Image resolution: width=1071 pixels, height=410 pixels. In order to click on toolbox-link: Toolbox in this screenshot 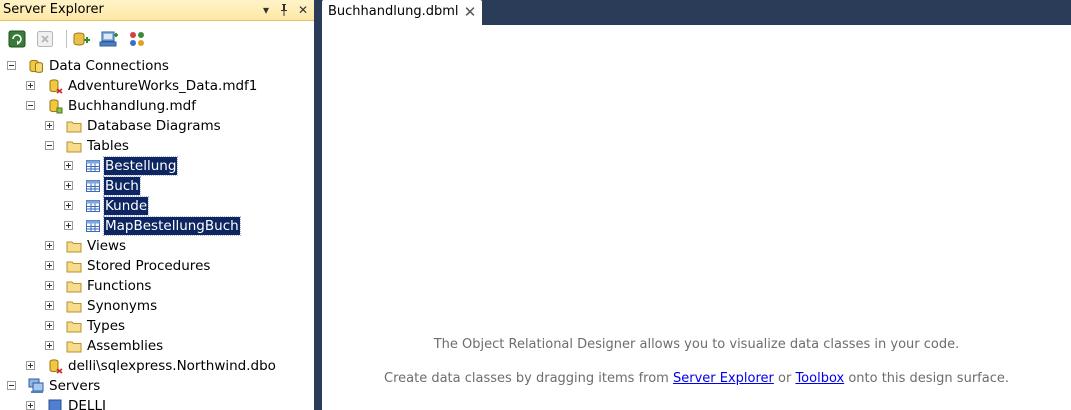, I will do `click(819, 378)`.